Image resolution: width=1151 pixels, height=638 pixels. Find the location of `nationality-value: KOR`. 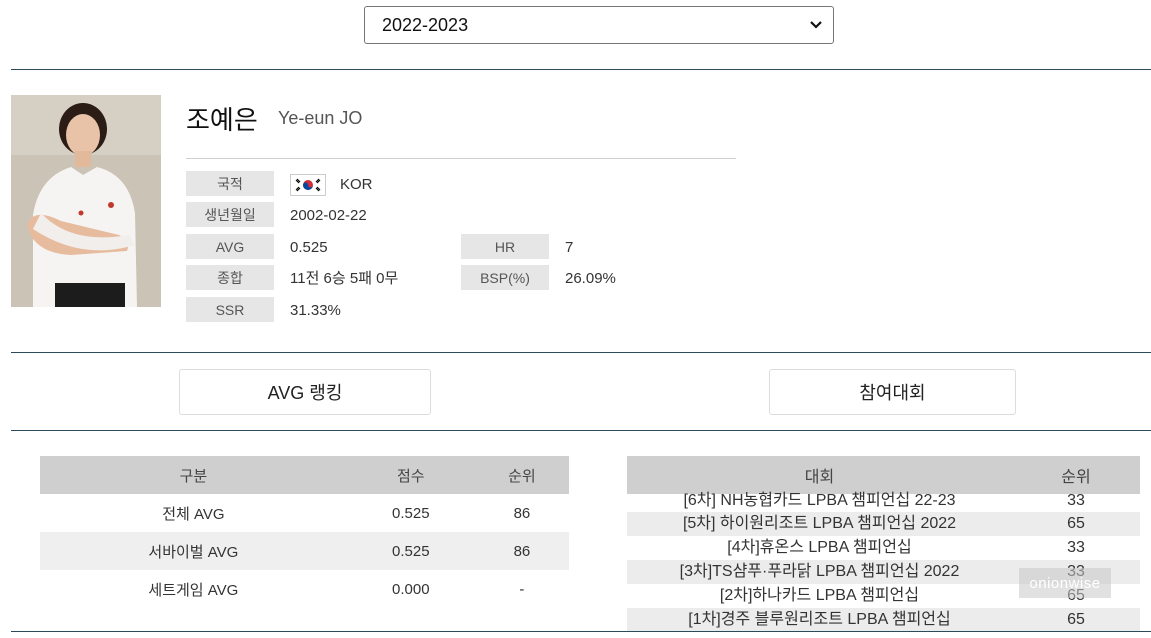

nationality-value: KOR is located at coordinates (356, 184).